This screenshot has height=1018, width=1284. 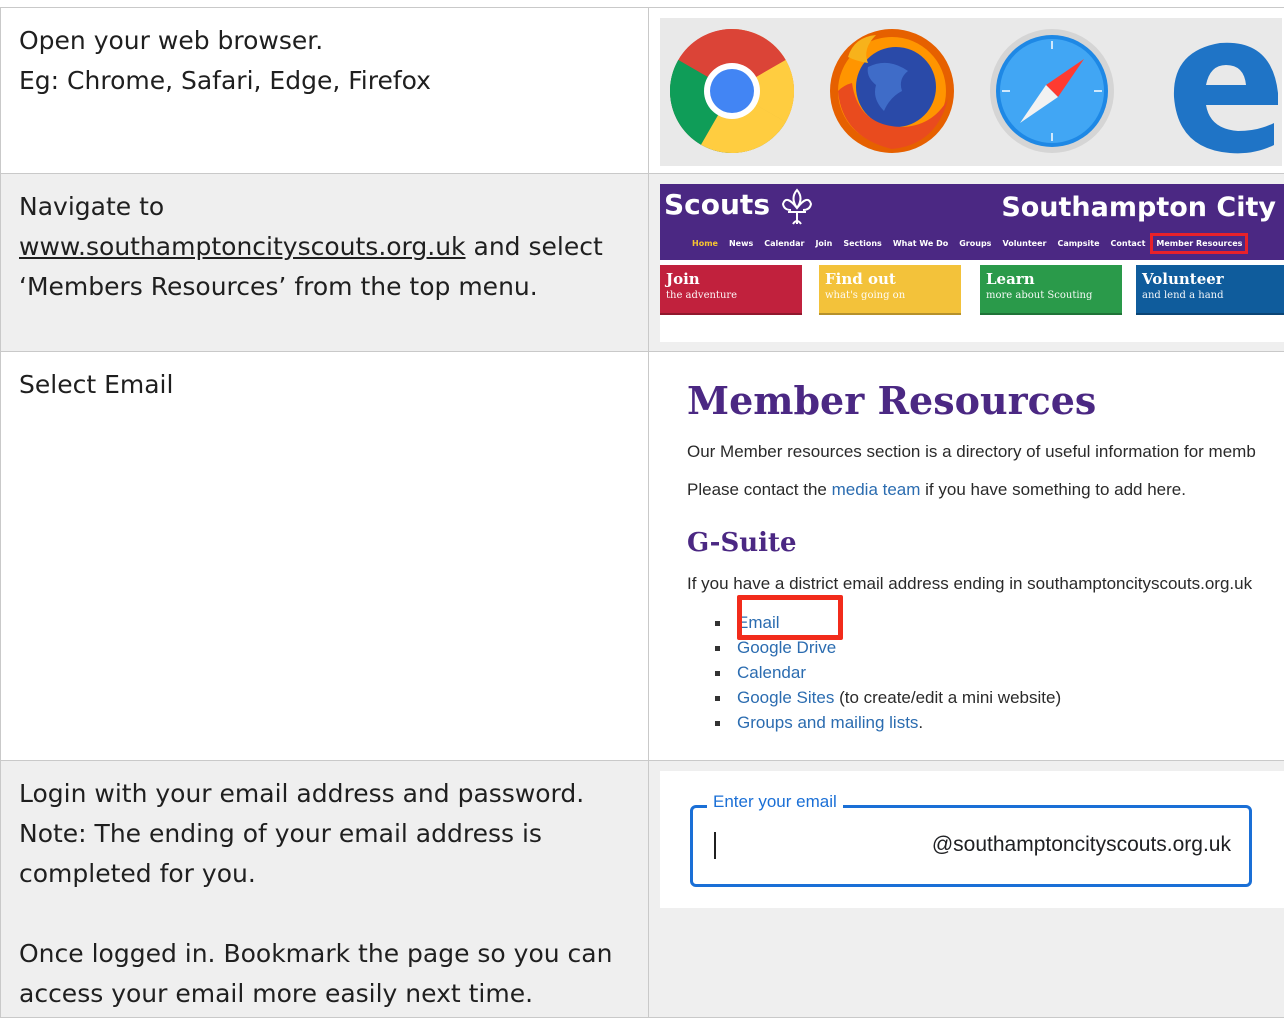 What do you see at coordinates (860, 279) in the screenshot?
I see `tile-title: Find out` at bounding box center [860, 279].